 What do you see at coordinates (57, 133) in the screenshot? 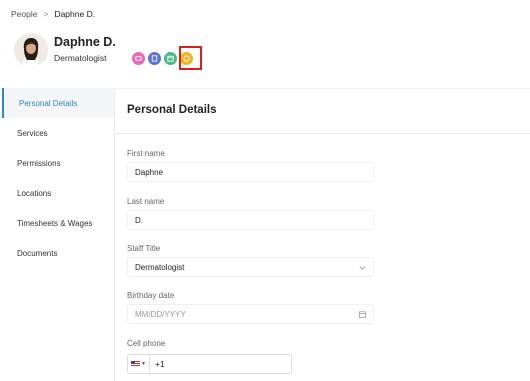
I see `sidebar-item-services: Services` at bounding box center [57, 133].